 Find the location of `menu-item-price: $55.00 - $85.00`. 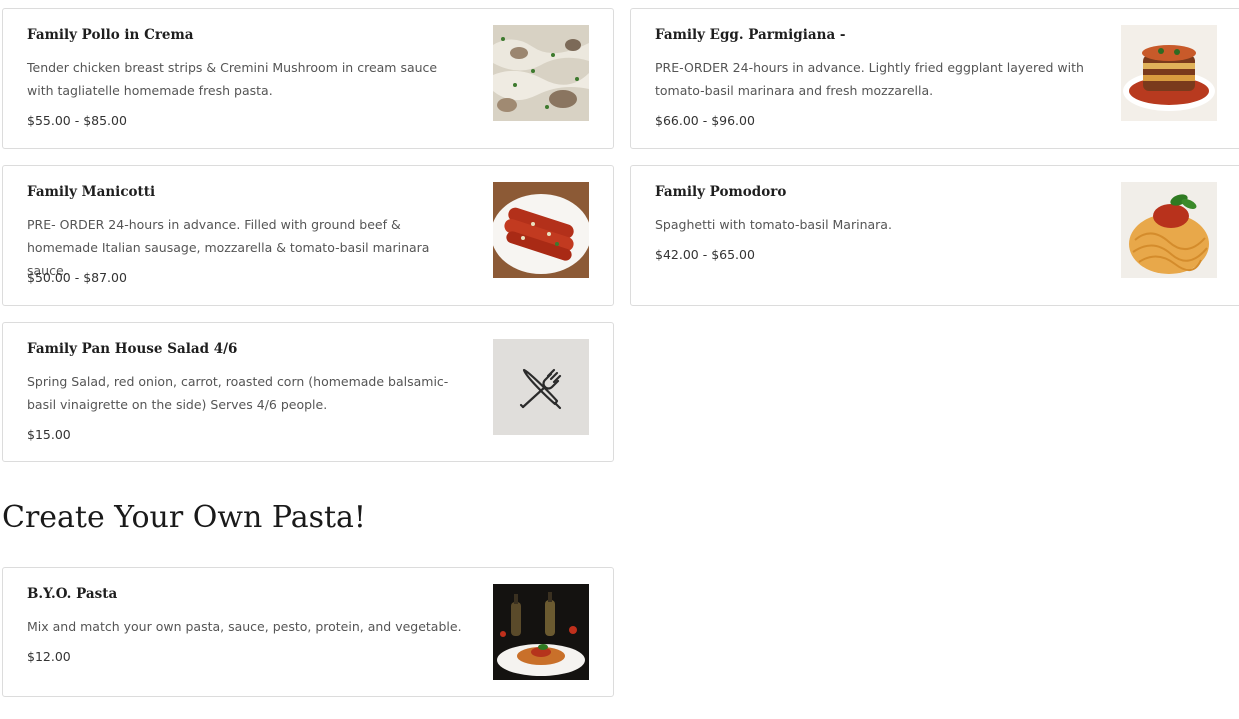

menu-item-price: $55.00 - $85.00 is located at coordinates (77, 120).